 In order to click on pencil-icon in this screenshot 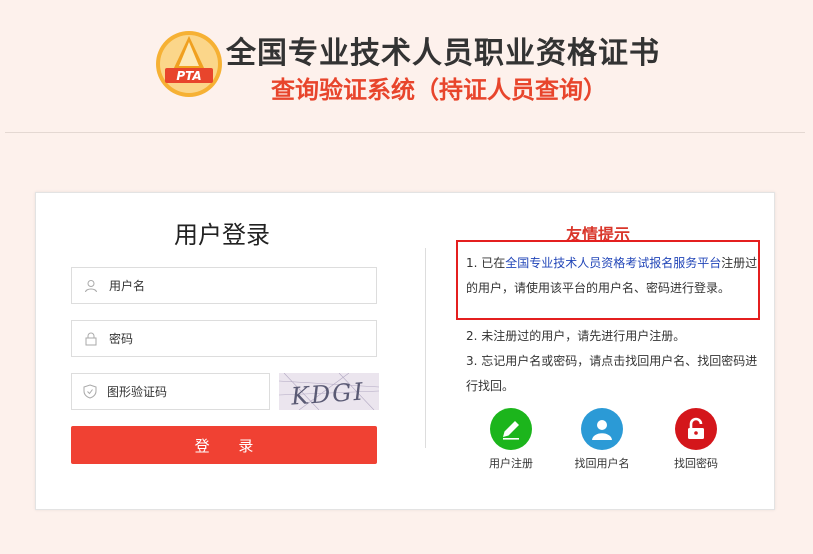, I will do `click(511, 429)`.